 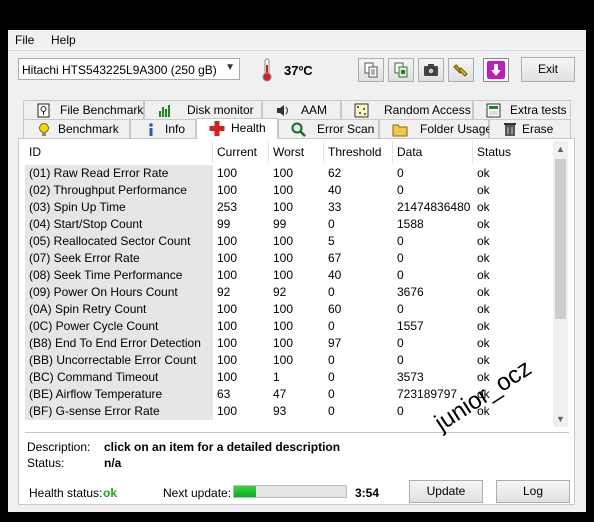 I want to click on settings-button, so click(x=461, y=70).